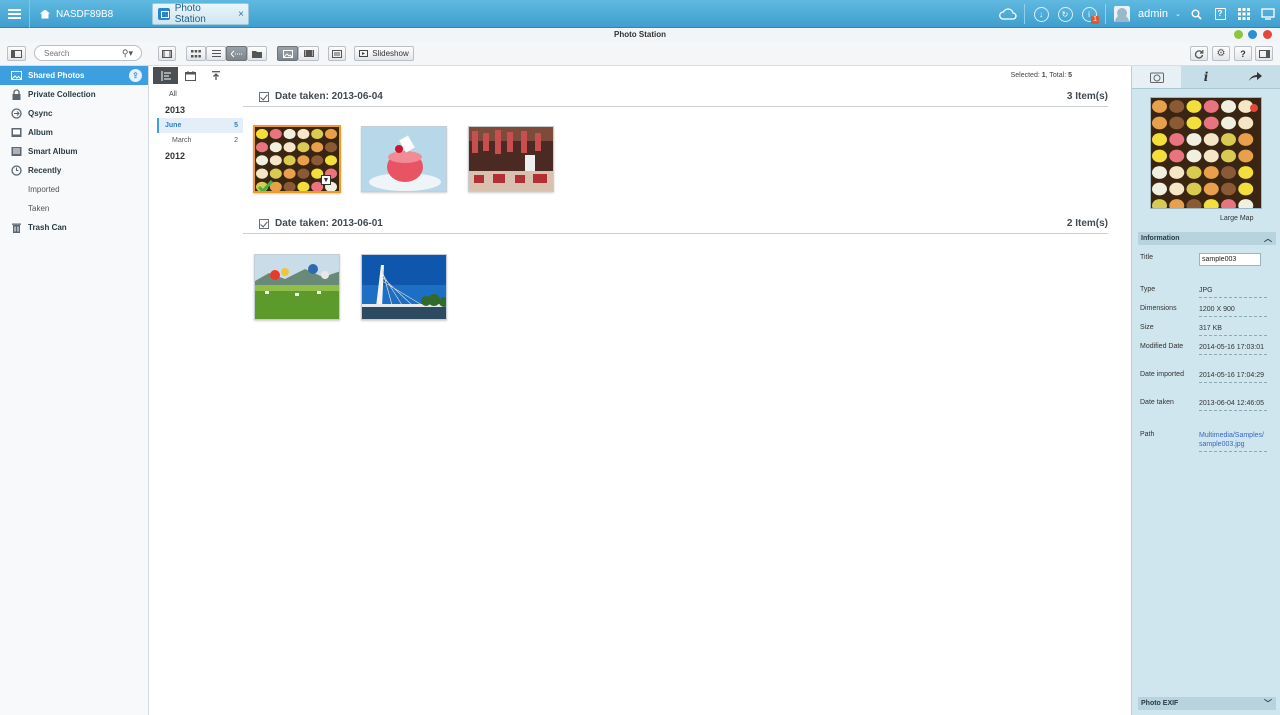  I want to click on sync-status-icon: ↻, so click(1065, 14).